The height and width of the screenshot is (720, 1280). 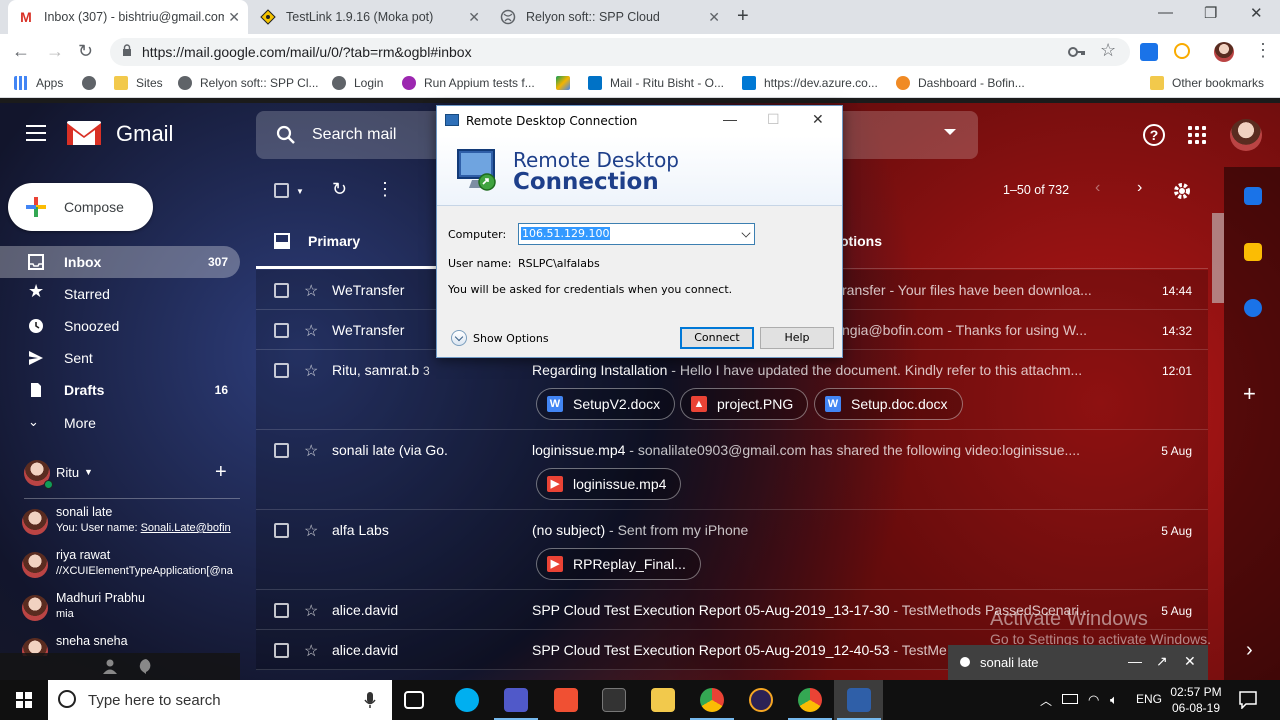 I want to click on browser-tab-gmail: M Inbox (307) - bishtriu@gmail.com ✕, so click(x=128, y=17).